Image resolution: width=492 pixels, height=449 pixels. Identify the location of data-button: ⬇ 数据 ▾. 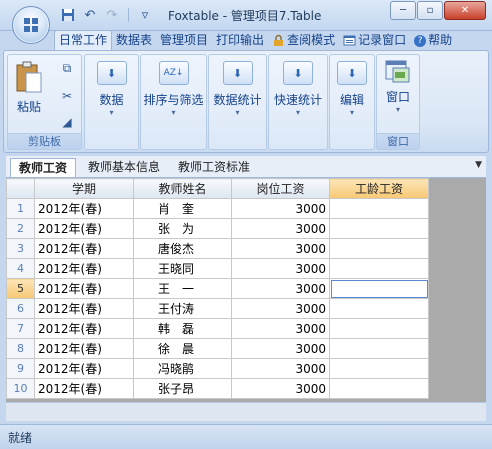
(111, 87).